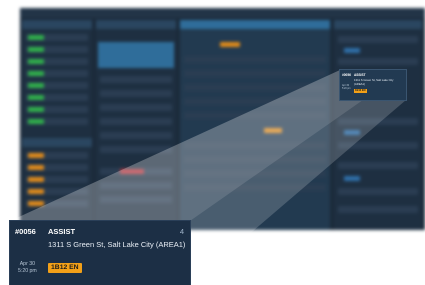 This screenshot has height=285, width=425. What do you see at coordinates (62, 231) in the screenshot?
I see `incident-type: ASSIST` at bounding box center [62, 231].